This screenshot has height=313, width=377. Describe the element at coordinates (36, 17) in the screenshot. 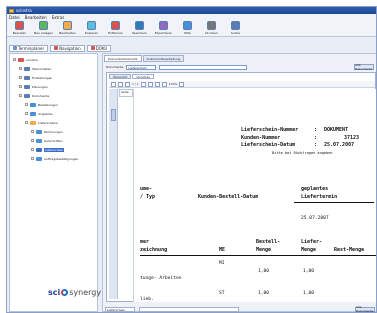

I see `menu-bearbeiten: Bearbeiten` at that location.